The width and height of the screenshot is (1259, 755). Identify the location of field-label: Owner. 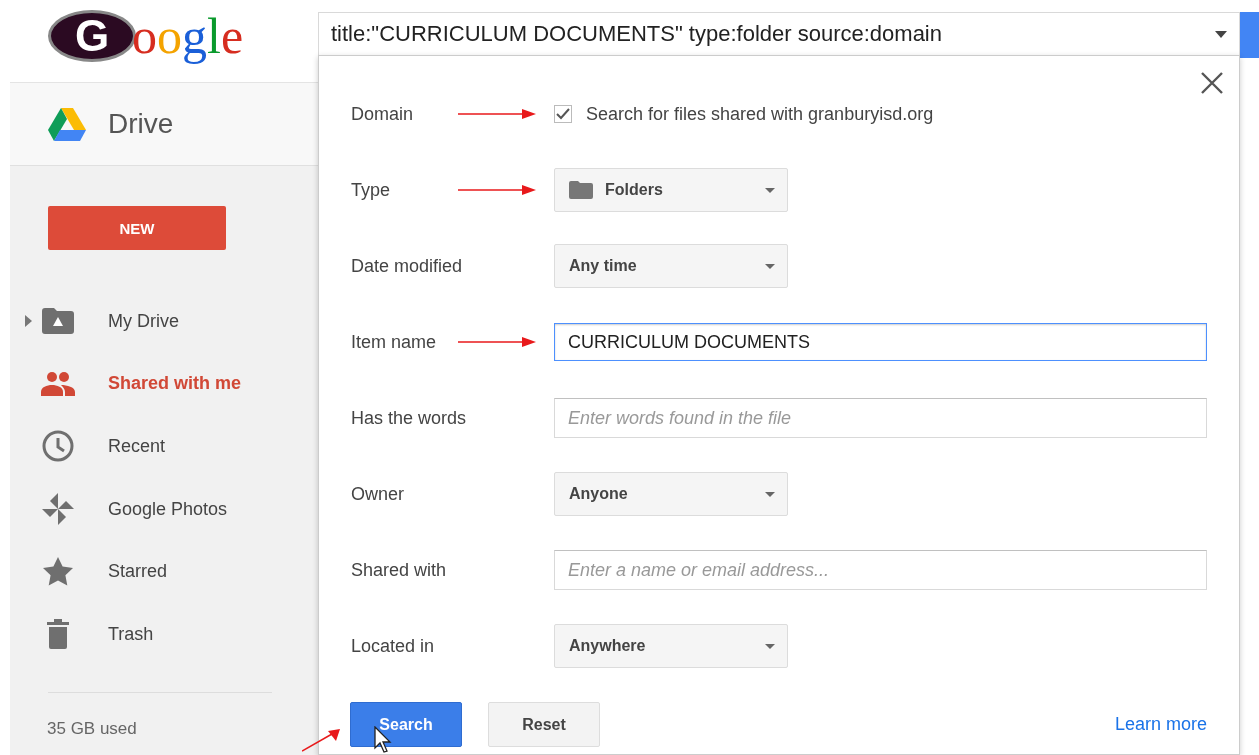
(377, 494).